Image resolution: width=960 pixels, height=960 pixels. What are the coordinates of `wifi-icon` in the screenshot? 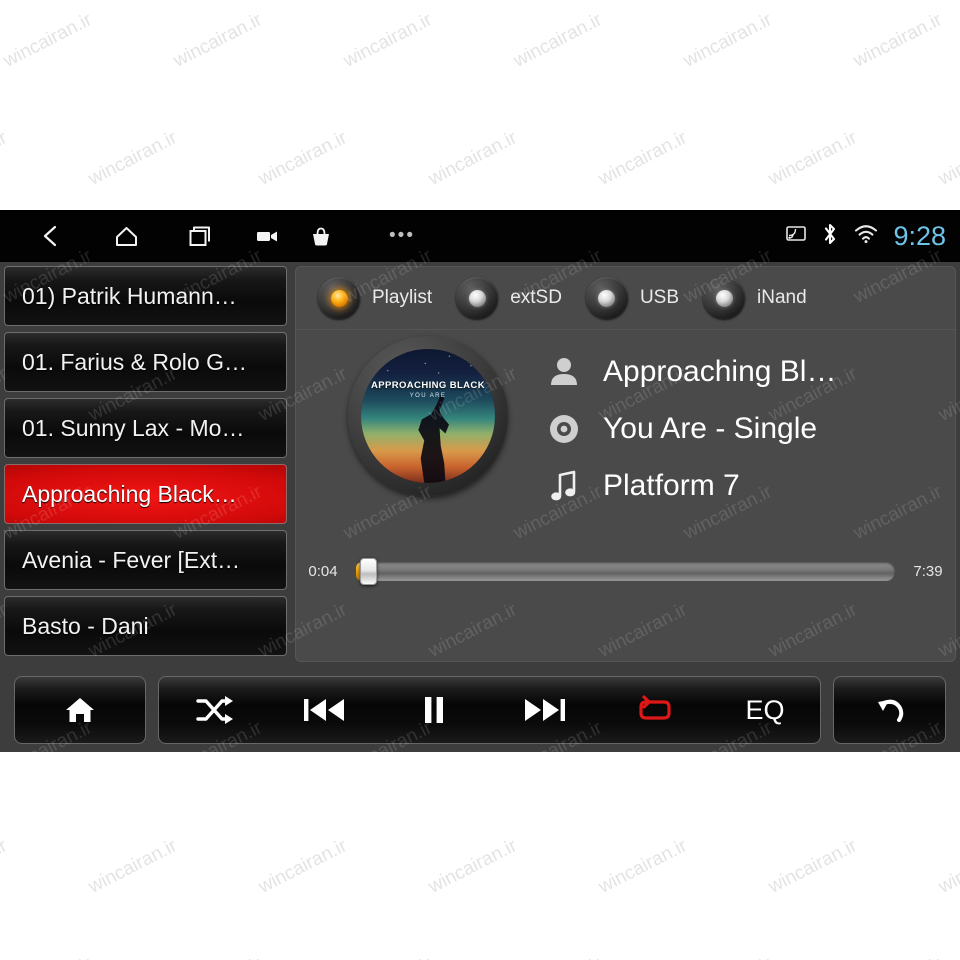 It's located at (866, 236).